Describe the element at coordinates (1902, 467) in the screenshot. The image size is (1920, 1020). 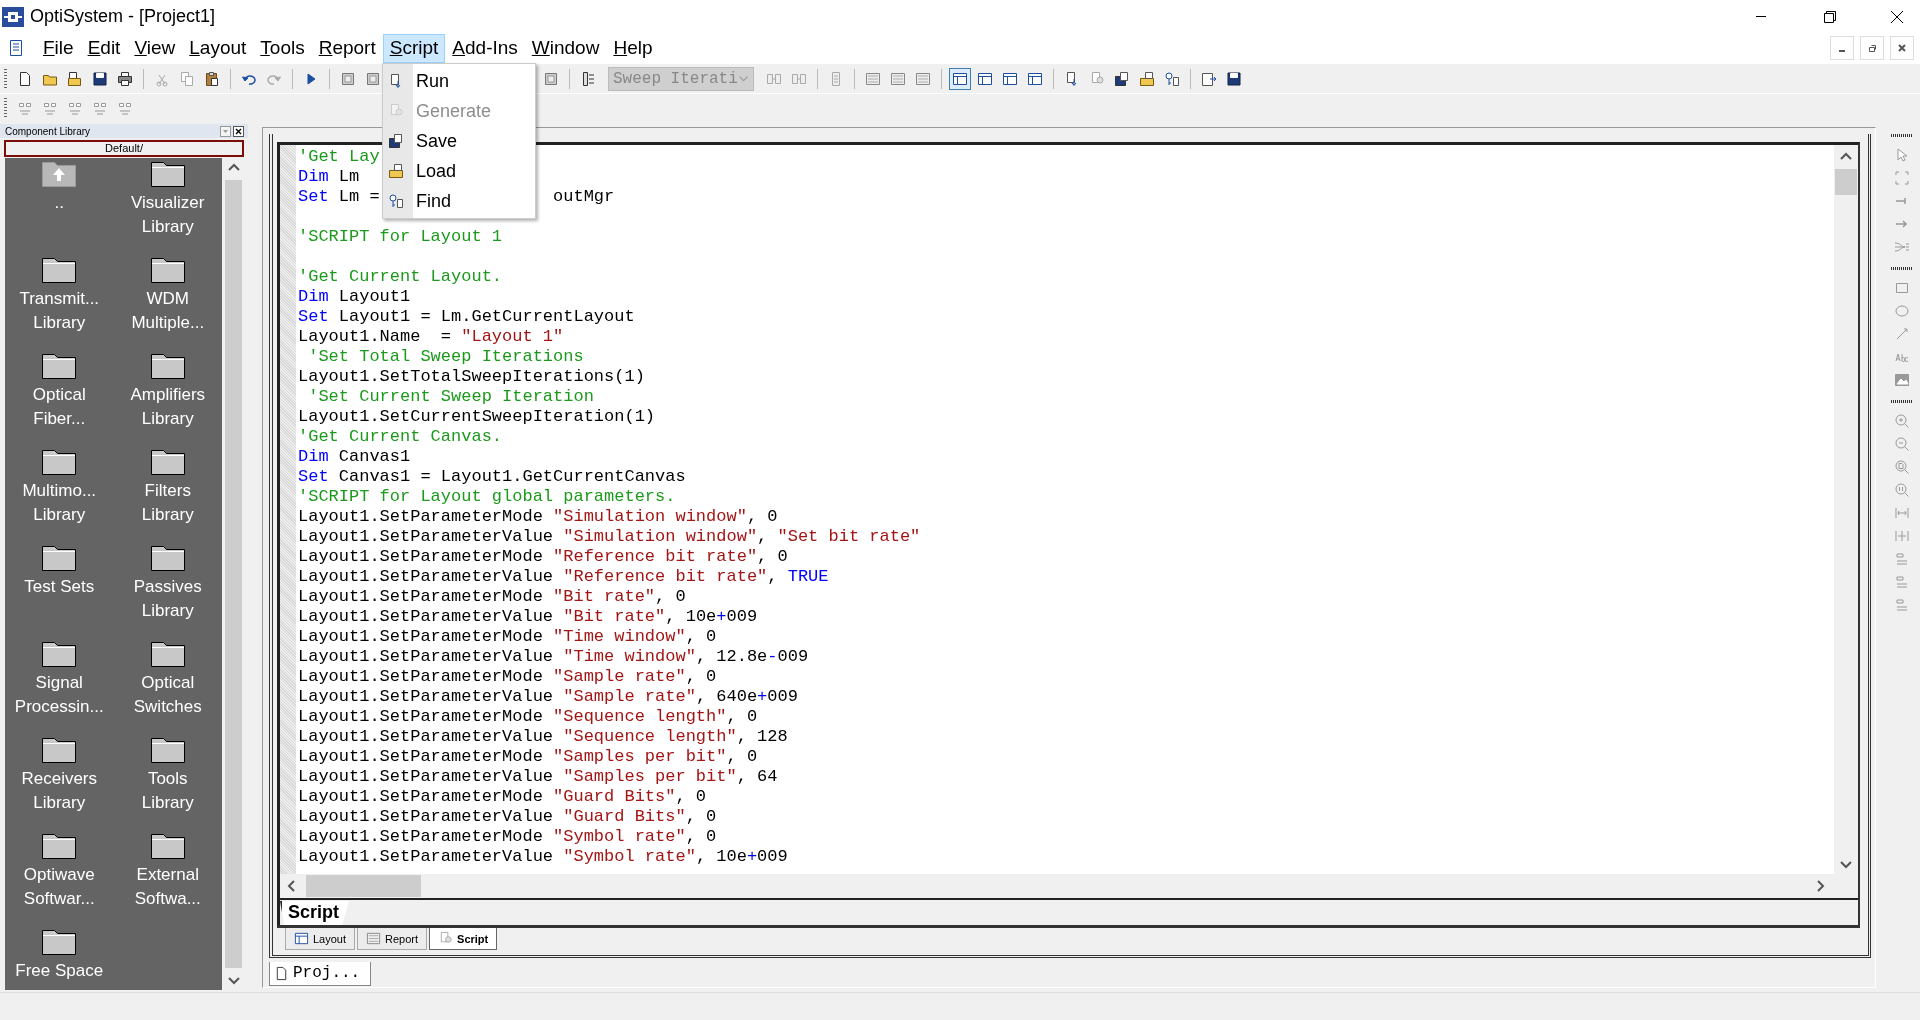
I see `zoom-page-icon` at that location.